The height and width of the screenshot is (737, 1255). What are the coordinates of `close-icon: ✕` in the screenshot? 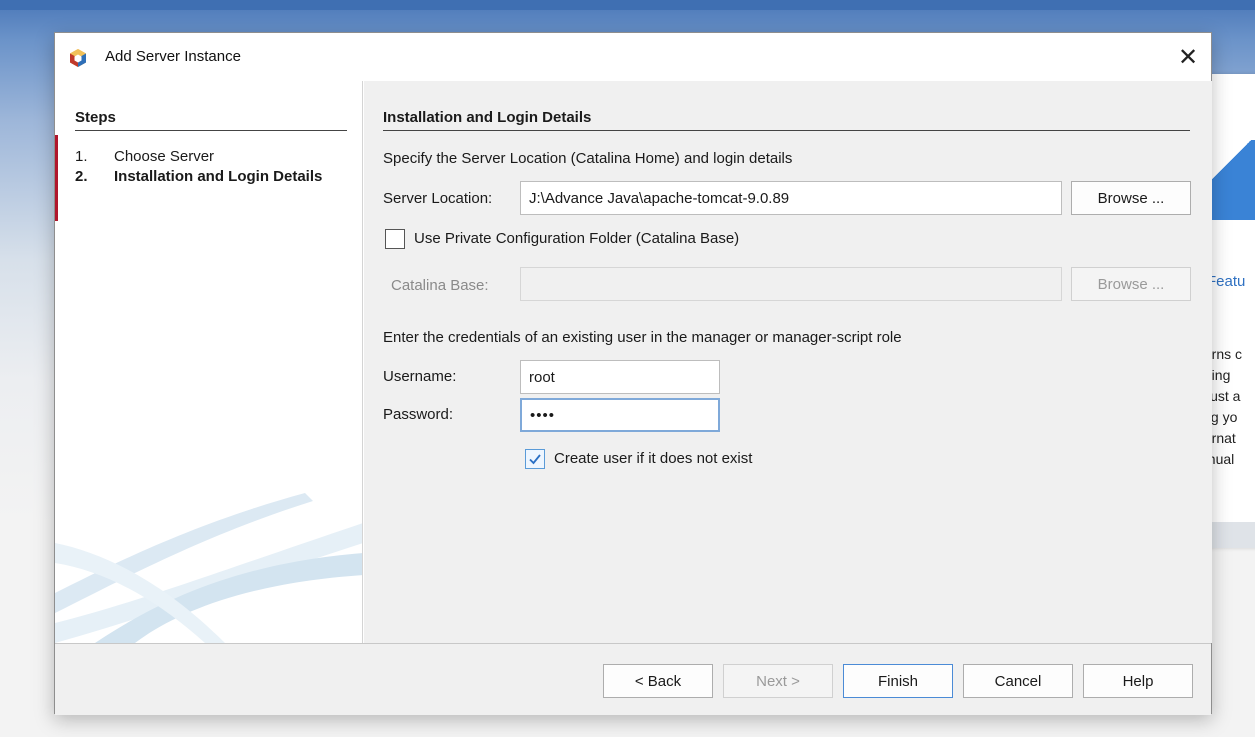 It's located at (1188, 57).